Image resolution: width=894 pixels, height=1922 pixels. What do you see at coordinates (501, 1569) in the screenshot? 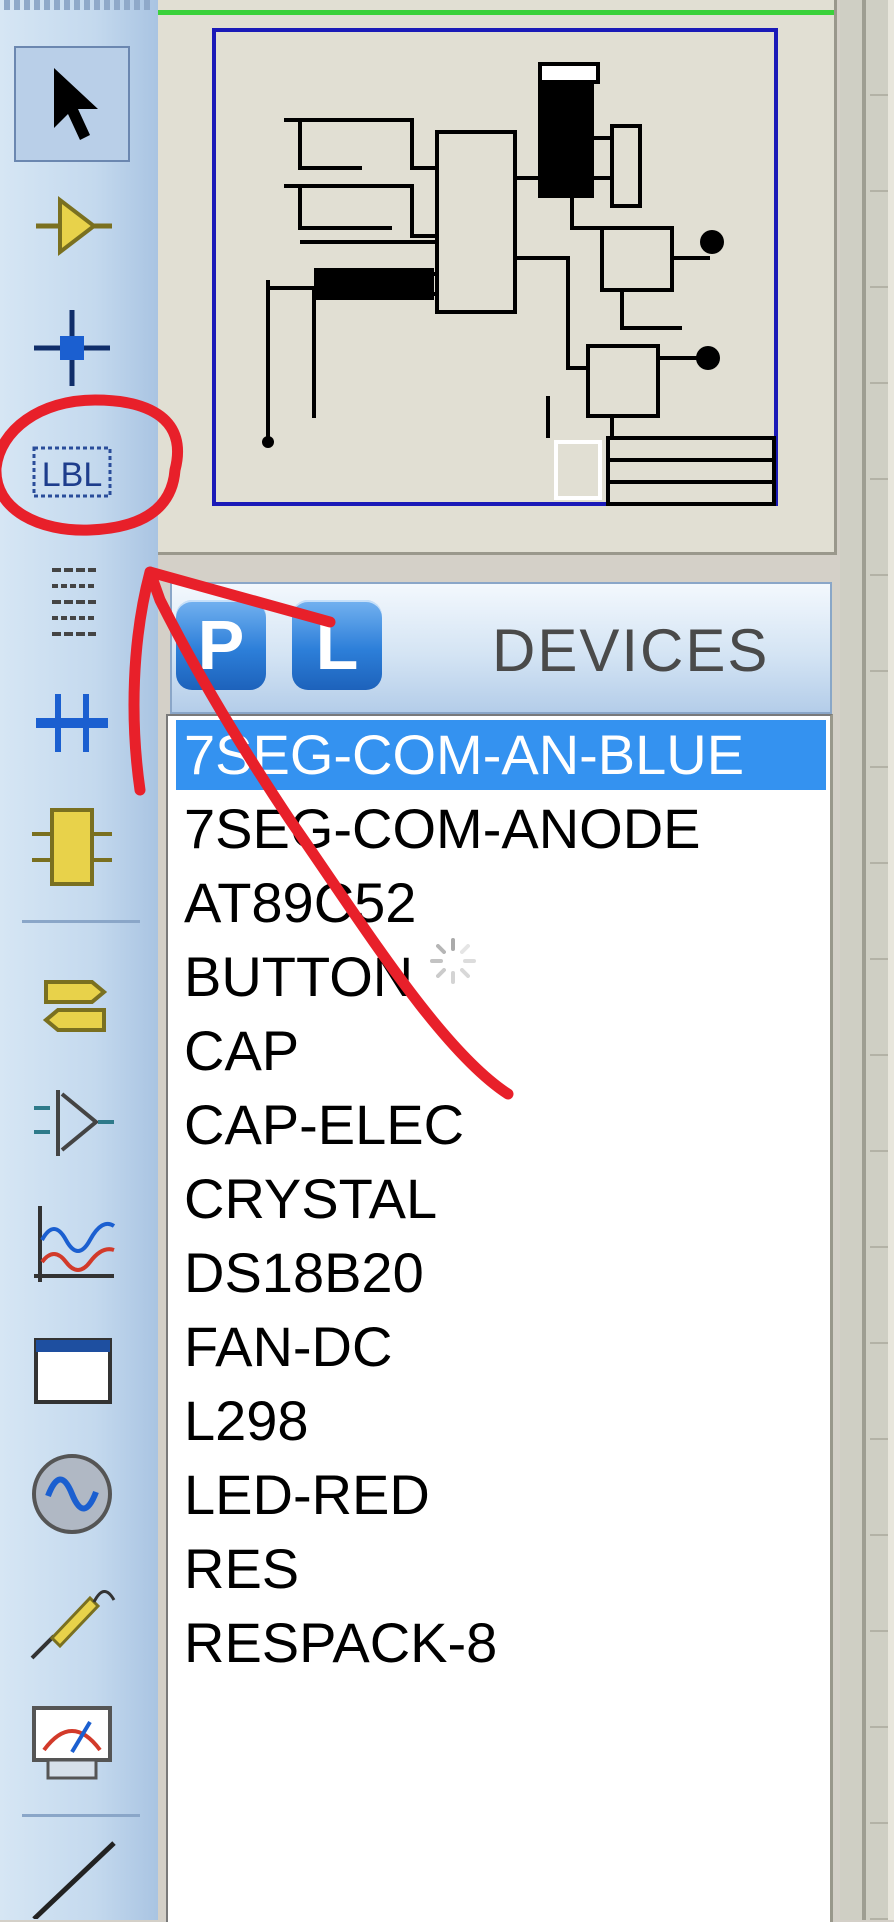
I see `device-list-item: RES` at bounding box center [501, 1569].